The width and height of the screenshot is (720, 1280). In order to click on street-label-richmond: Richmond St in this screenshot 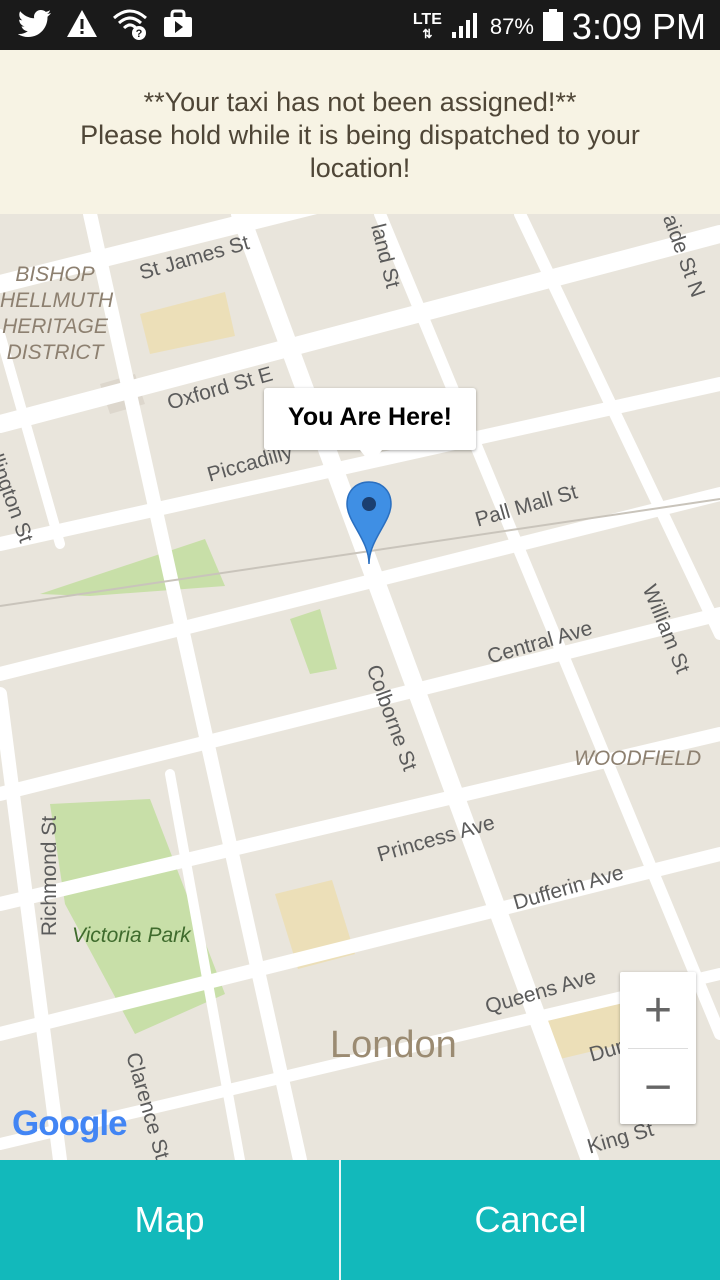, I will do `click(50, 876)`.